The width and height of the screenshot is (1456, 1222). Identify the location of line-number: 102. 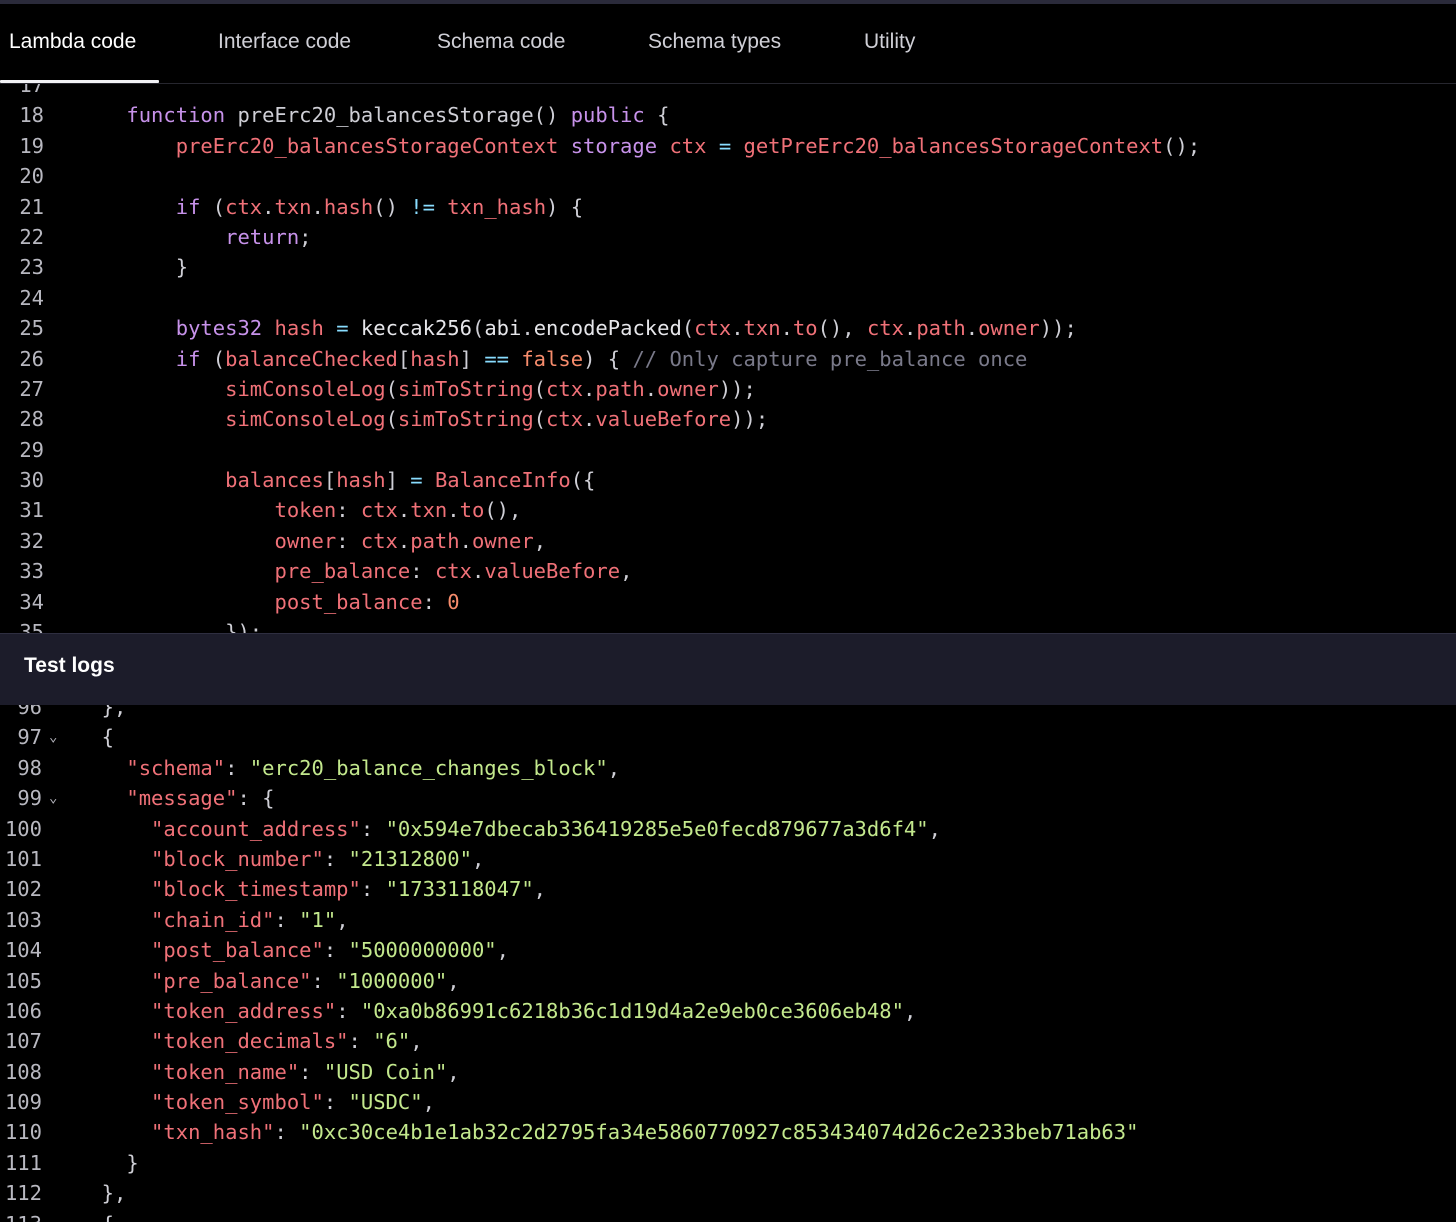
(23, 889).